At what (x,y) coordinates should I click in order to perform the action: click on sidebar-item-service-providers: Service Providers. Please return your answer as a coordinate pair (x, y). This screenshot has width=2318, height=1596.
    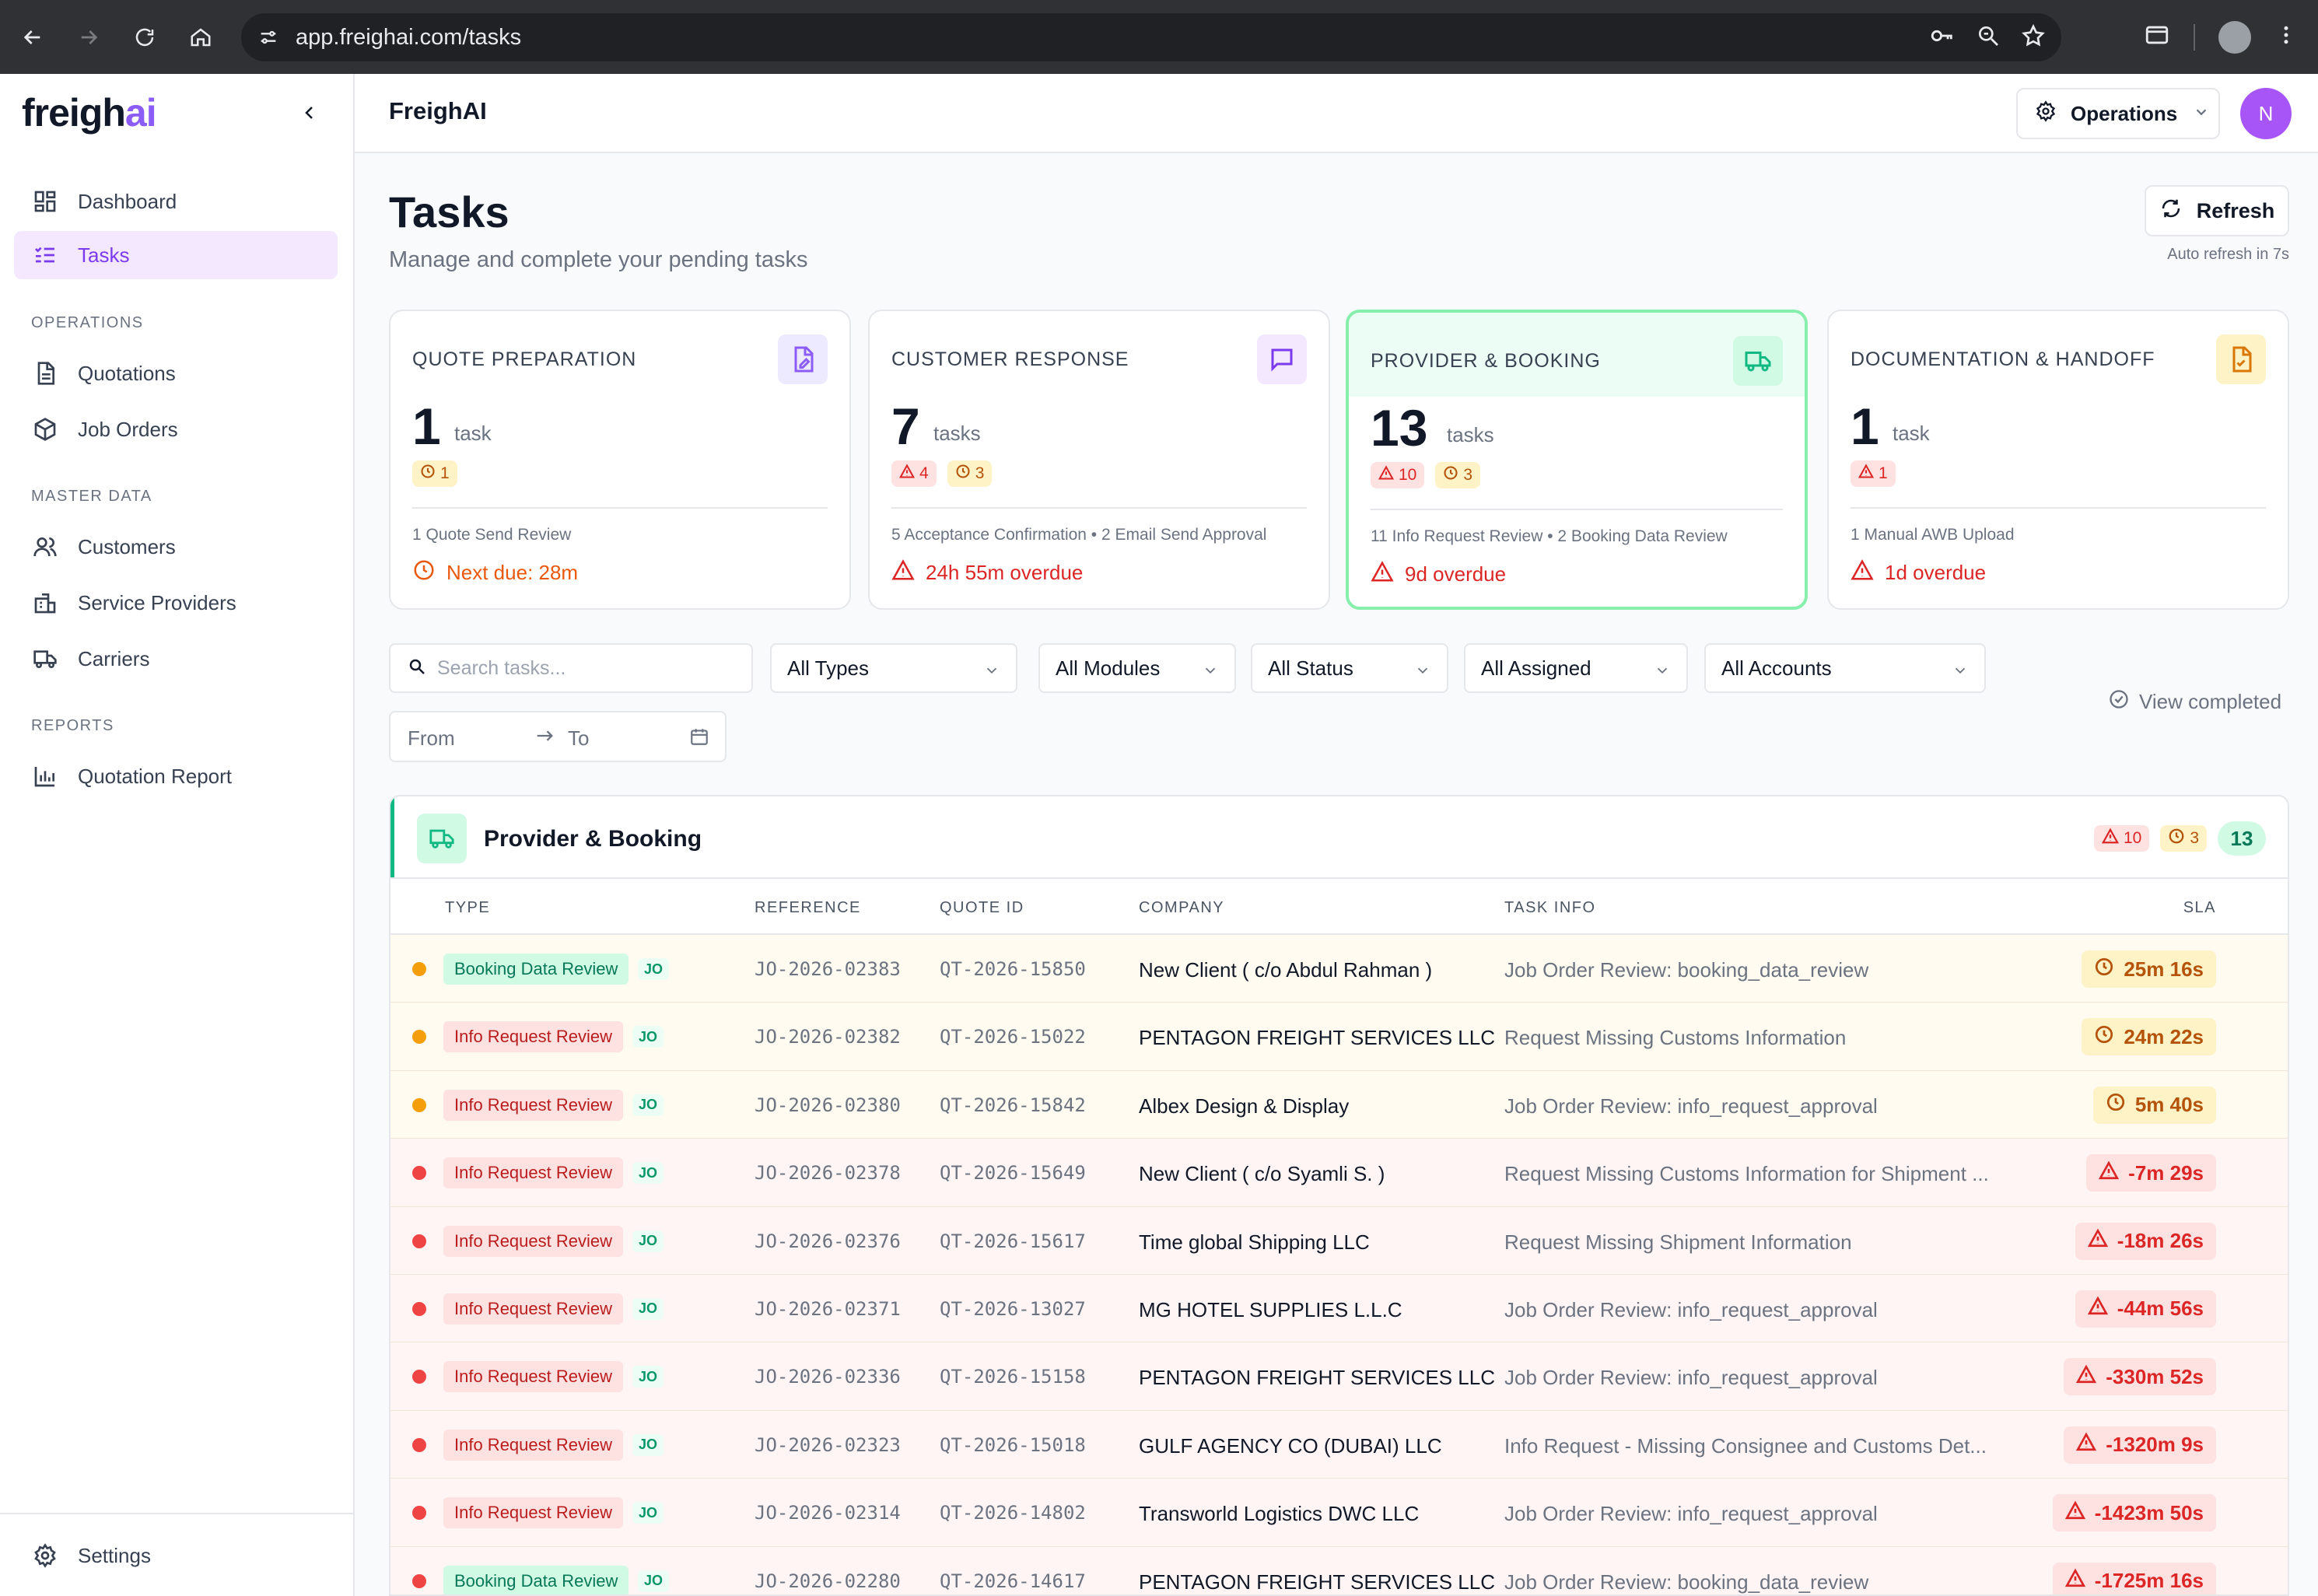
    Looking at the image, I should click on (176, 603).